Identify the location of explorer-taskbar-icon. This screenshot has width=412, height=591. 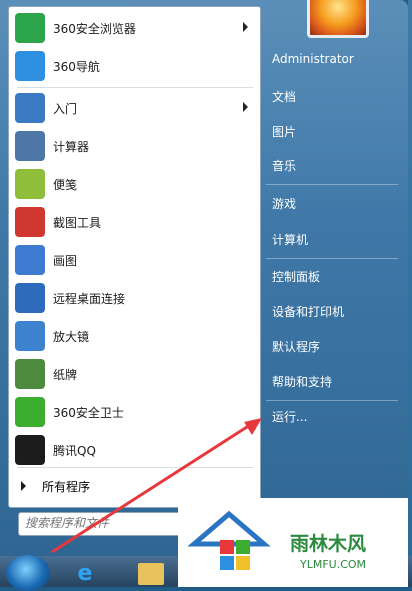
(151, 574).